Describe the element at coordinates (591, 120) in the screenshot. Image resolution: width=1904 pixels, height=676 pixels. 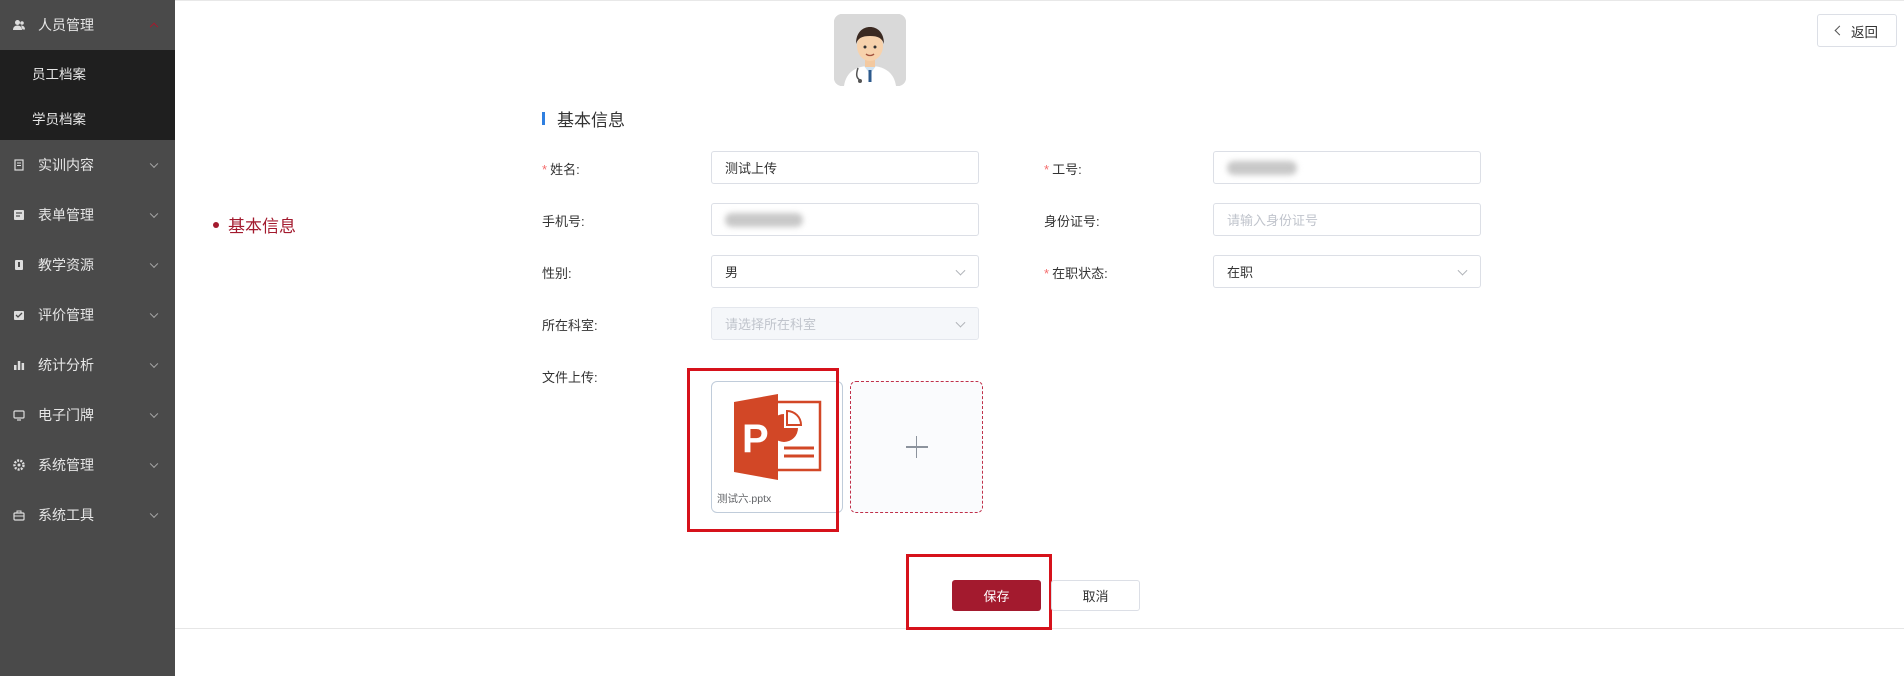
I see `section-title-text: 基本信息` at that location.